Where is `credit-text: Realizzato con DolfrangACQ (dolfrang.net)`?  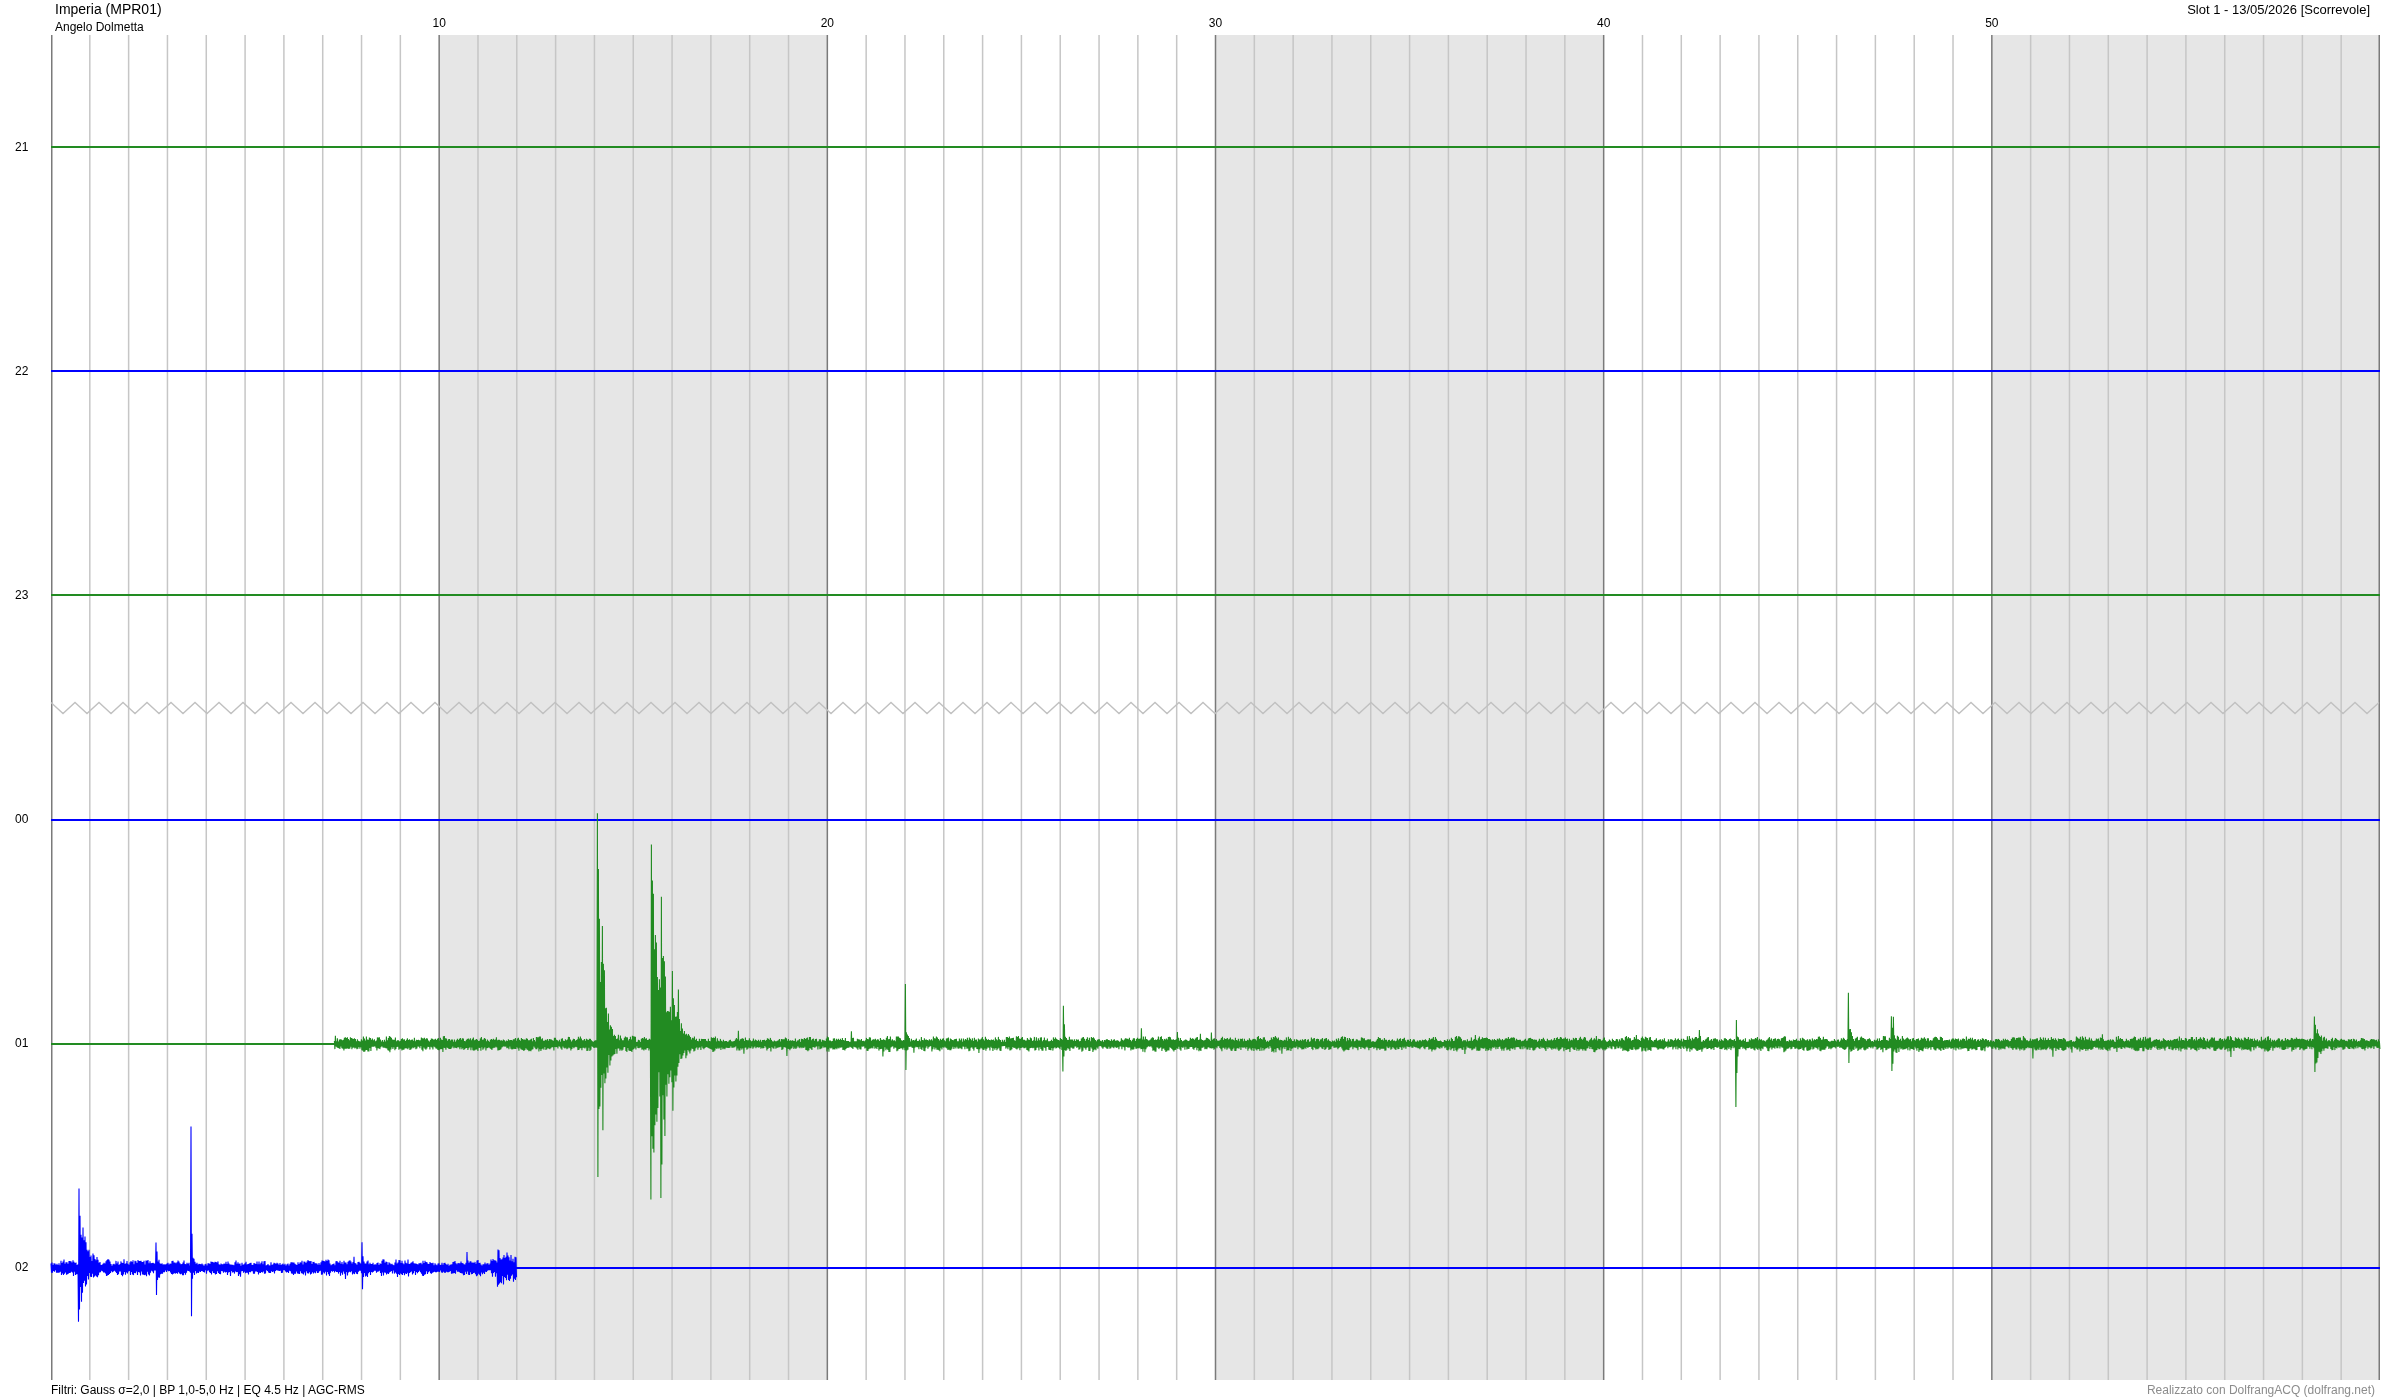 credit-text: Realizzato con DolfrangACQ (dolfrang.net) is located at coordinates (2260, 1390).